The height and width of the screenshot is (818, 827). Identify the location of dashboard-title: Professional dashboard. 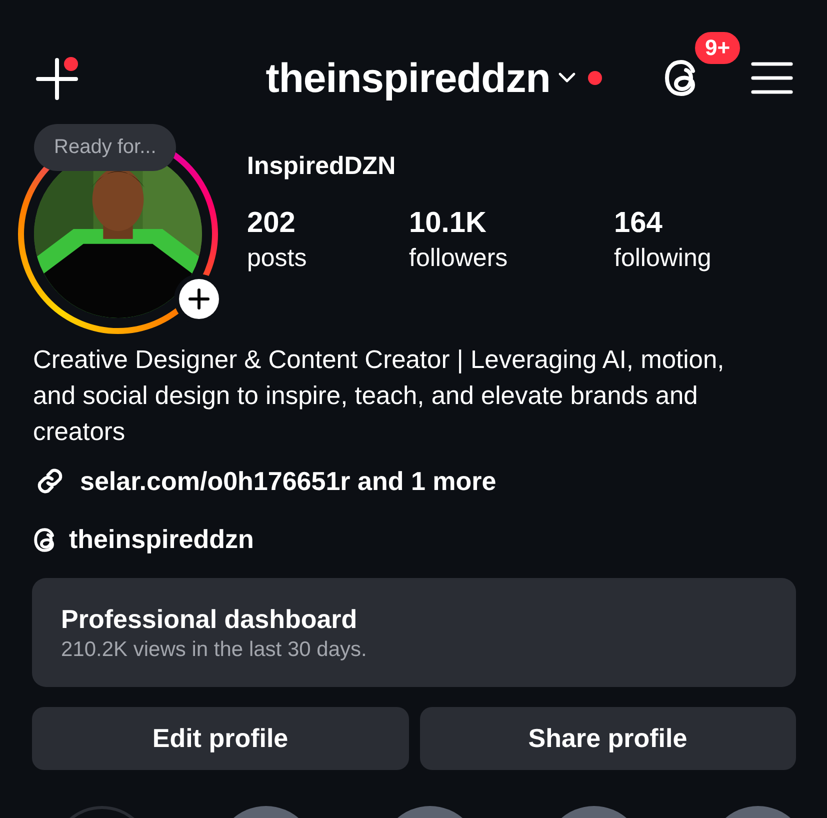
(209, 619).